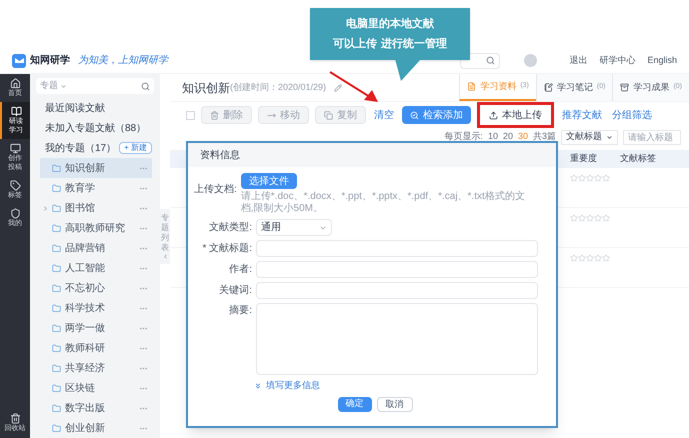 This screenshot has height=438, width=689. Describe the element at coordinates (216, 189) in the screenshot. I see `field-label: 上传文档:` at that location.